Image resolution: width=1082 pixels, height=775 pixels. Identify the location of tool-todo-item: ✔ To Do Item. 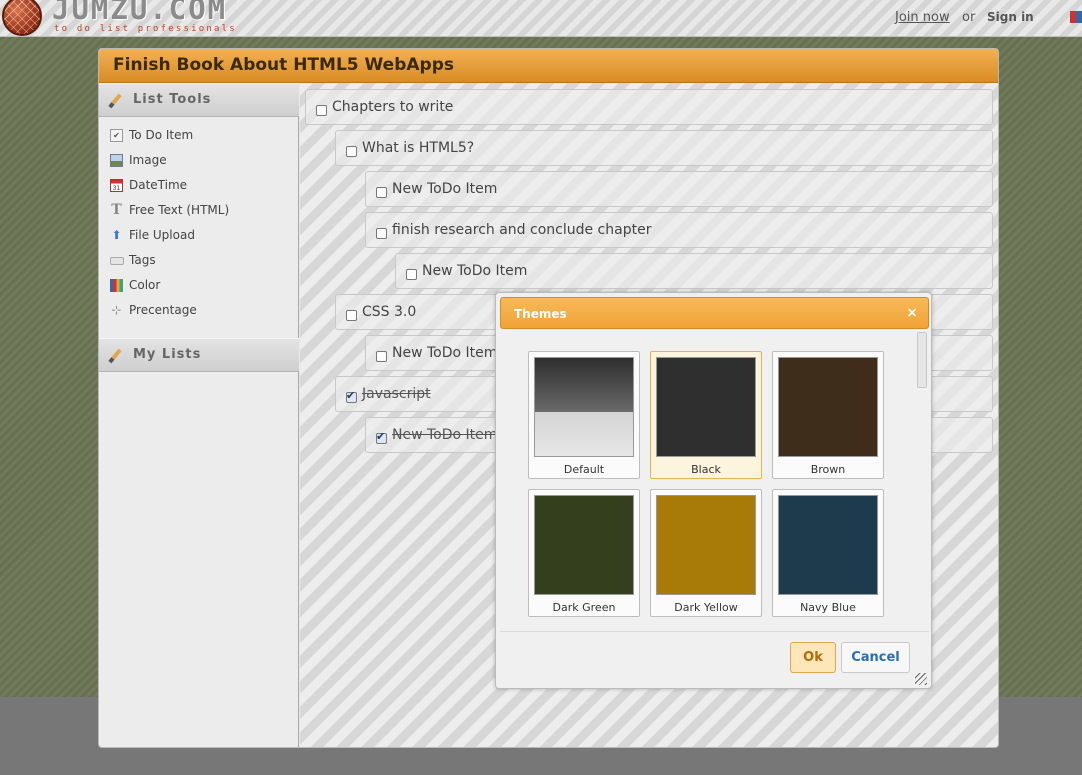
(199, 136).